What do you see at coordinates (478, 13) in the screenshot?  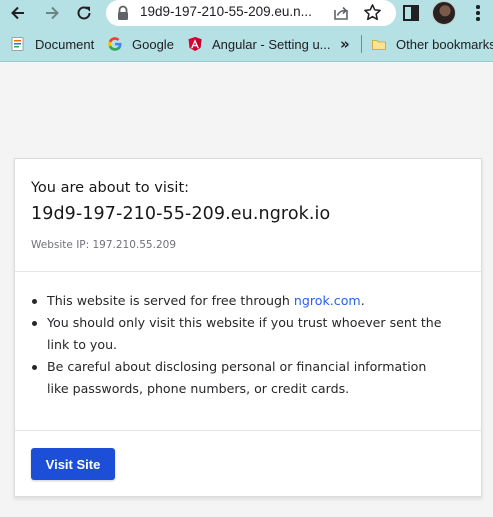 I see `browser-menu-button` at bounding box center [478, 13].